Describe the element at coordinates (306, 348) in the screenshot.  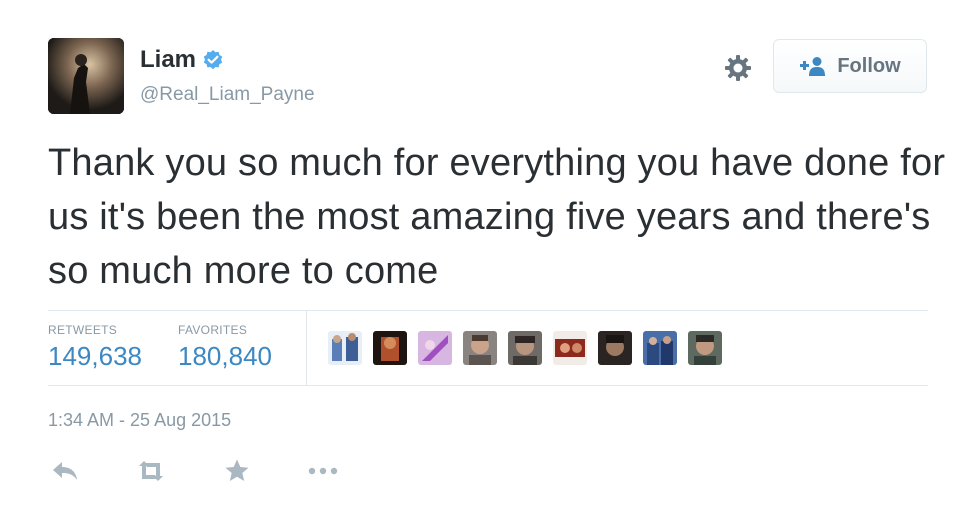
I see `stats-divider` at that location.